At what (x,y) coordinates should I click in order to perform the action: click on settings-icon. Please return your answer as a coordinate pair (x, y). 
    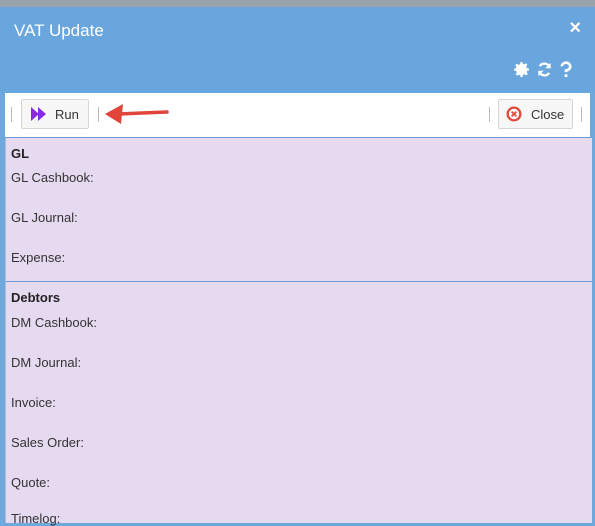
    Looking at the image, I should click on (521, 69).